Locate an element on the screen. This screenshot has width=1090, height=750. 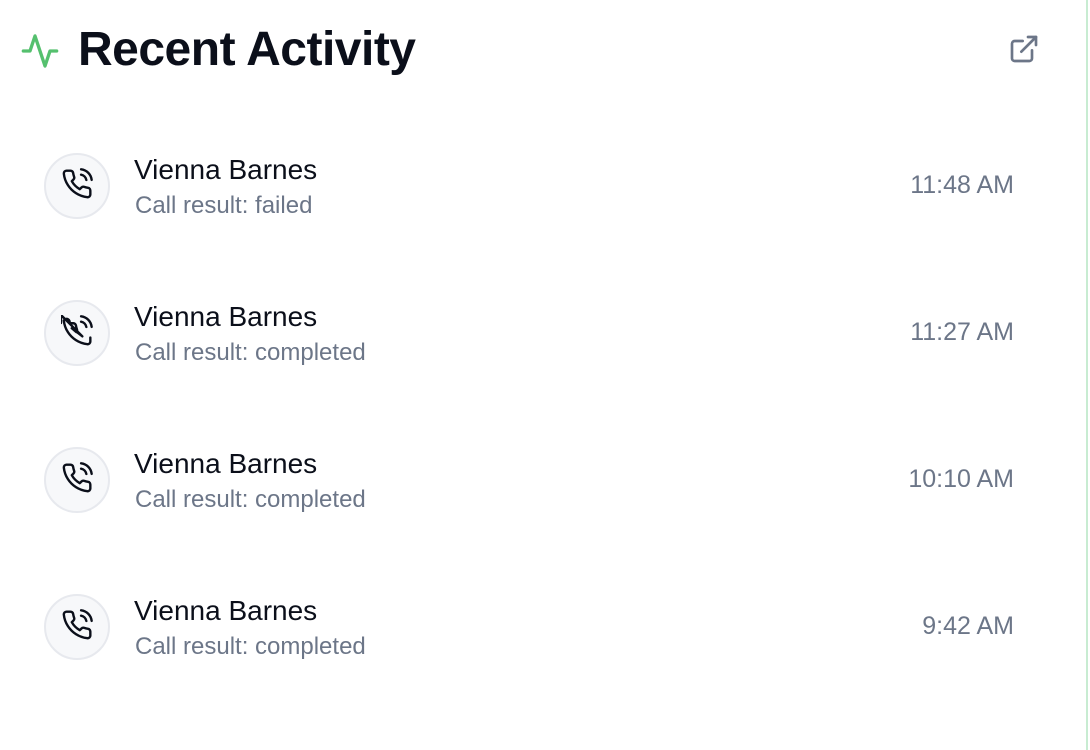
activity-time: 10:10 AM is located at coordinates (961, 479).